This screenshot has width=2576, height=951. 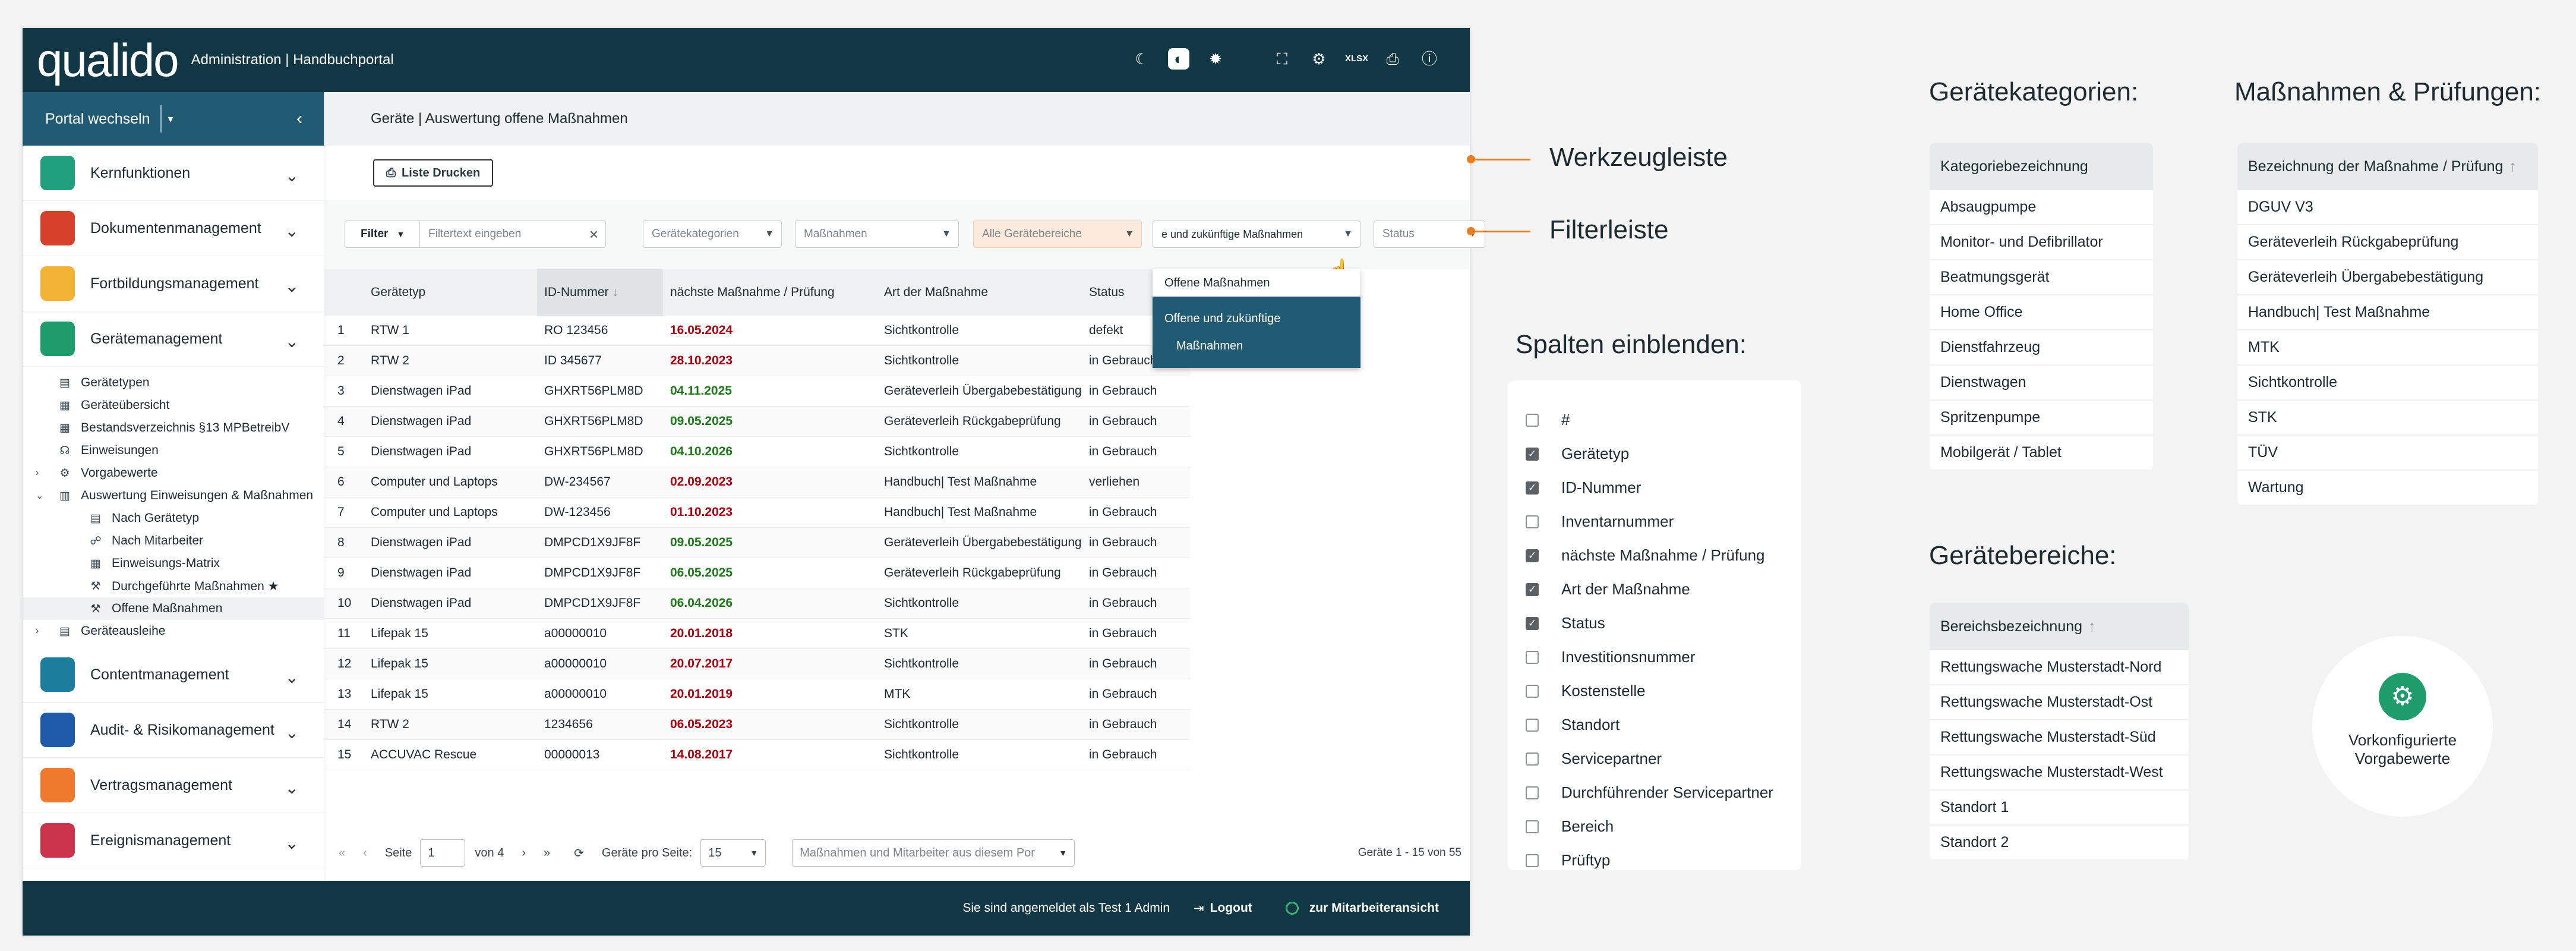 I want to click on column-toggle: Prüftyp, so click(x=1654, y=860).